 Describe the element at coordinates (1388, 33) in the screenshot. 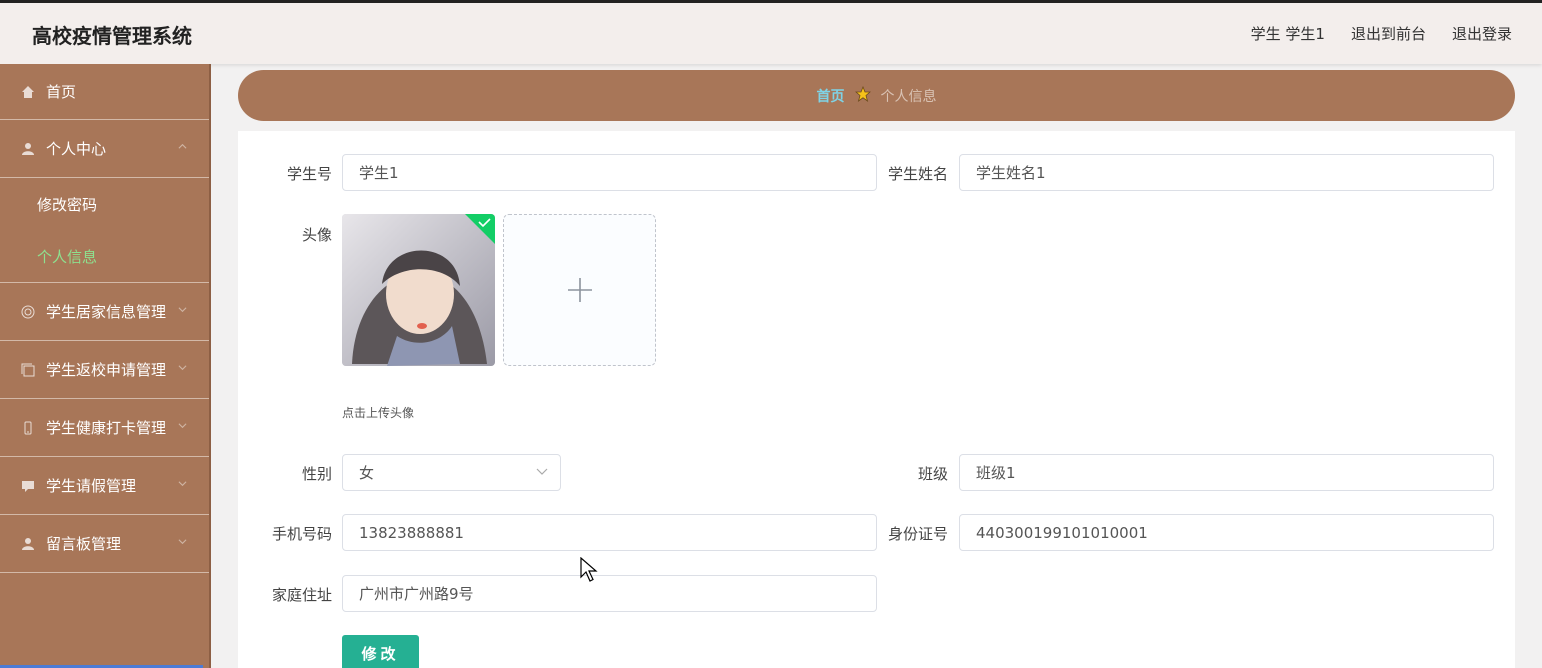

I see `exit-to-frontend-link: 退出到前台` at that location.